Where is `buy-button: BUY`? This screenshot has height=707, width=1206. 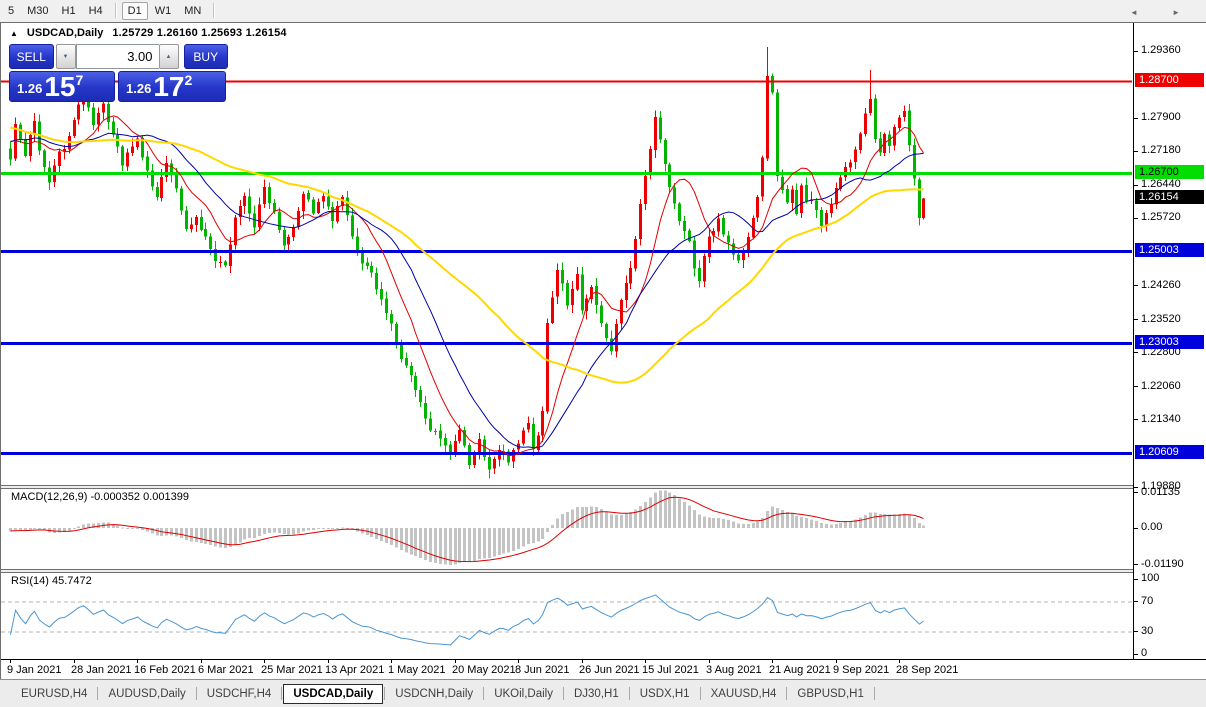
buy-button: BUY is located at coordinates (205, 56).